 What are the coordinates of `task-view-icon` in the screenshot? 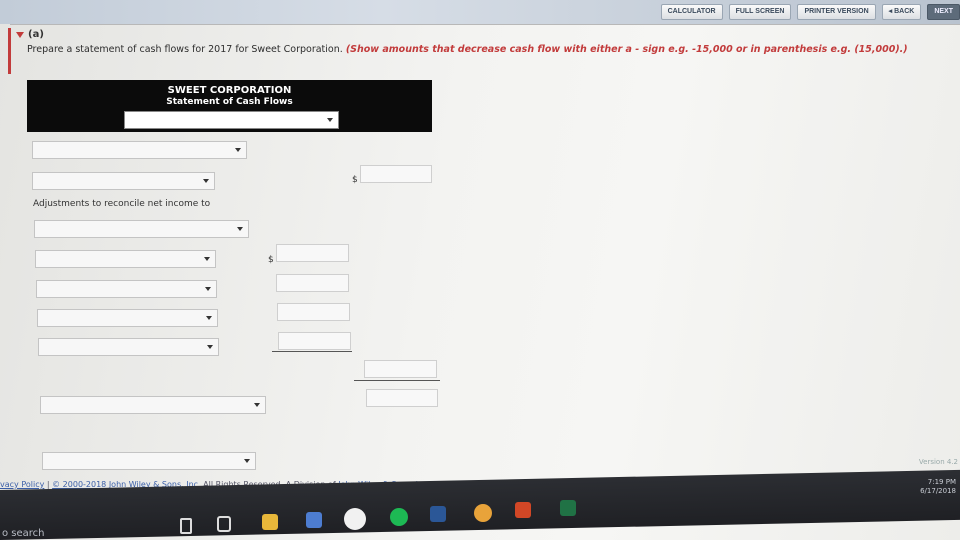 It's located at (224, 524).